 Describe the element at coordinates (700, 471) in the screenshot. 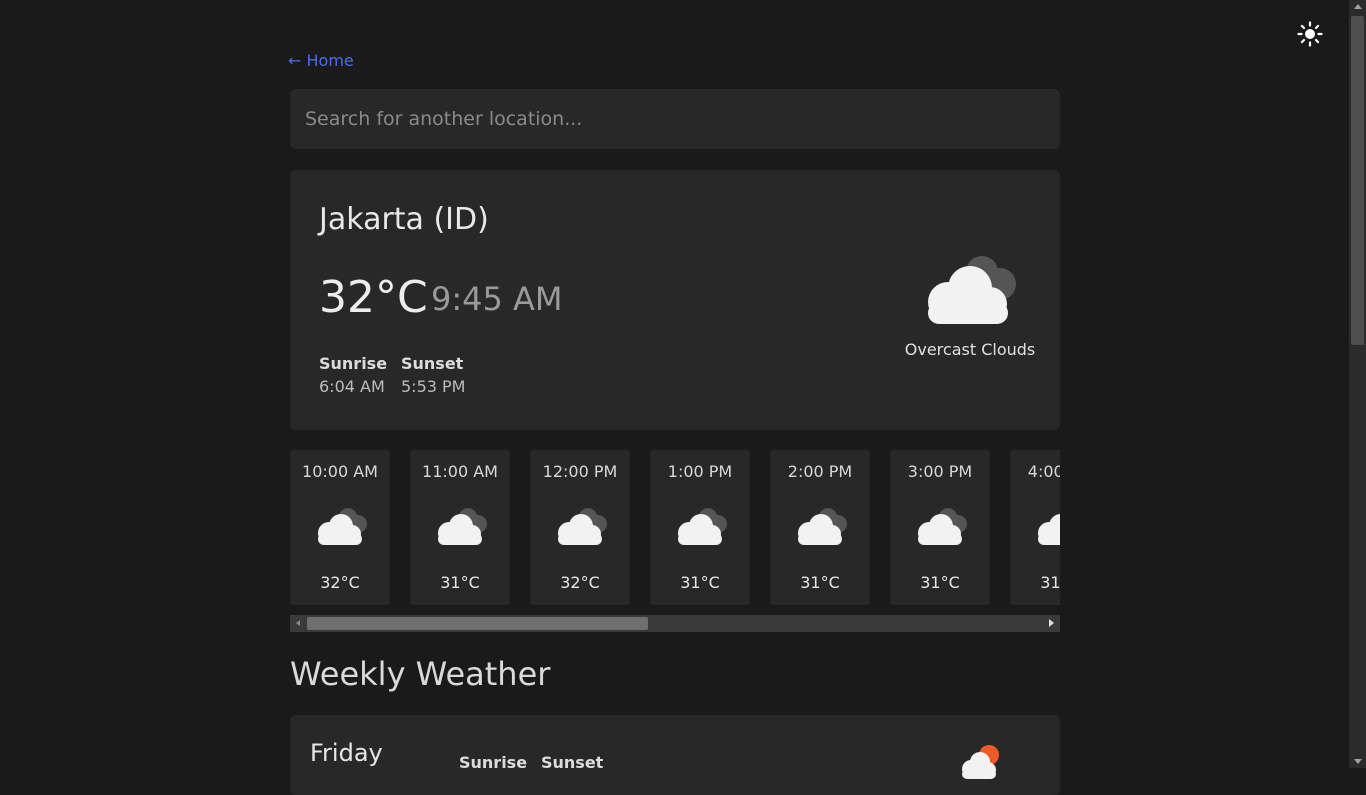

I see `hour-time: 1:00 PM` at that location.